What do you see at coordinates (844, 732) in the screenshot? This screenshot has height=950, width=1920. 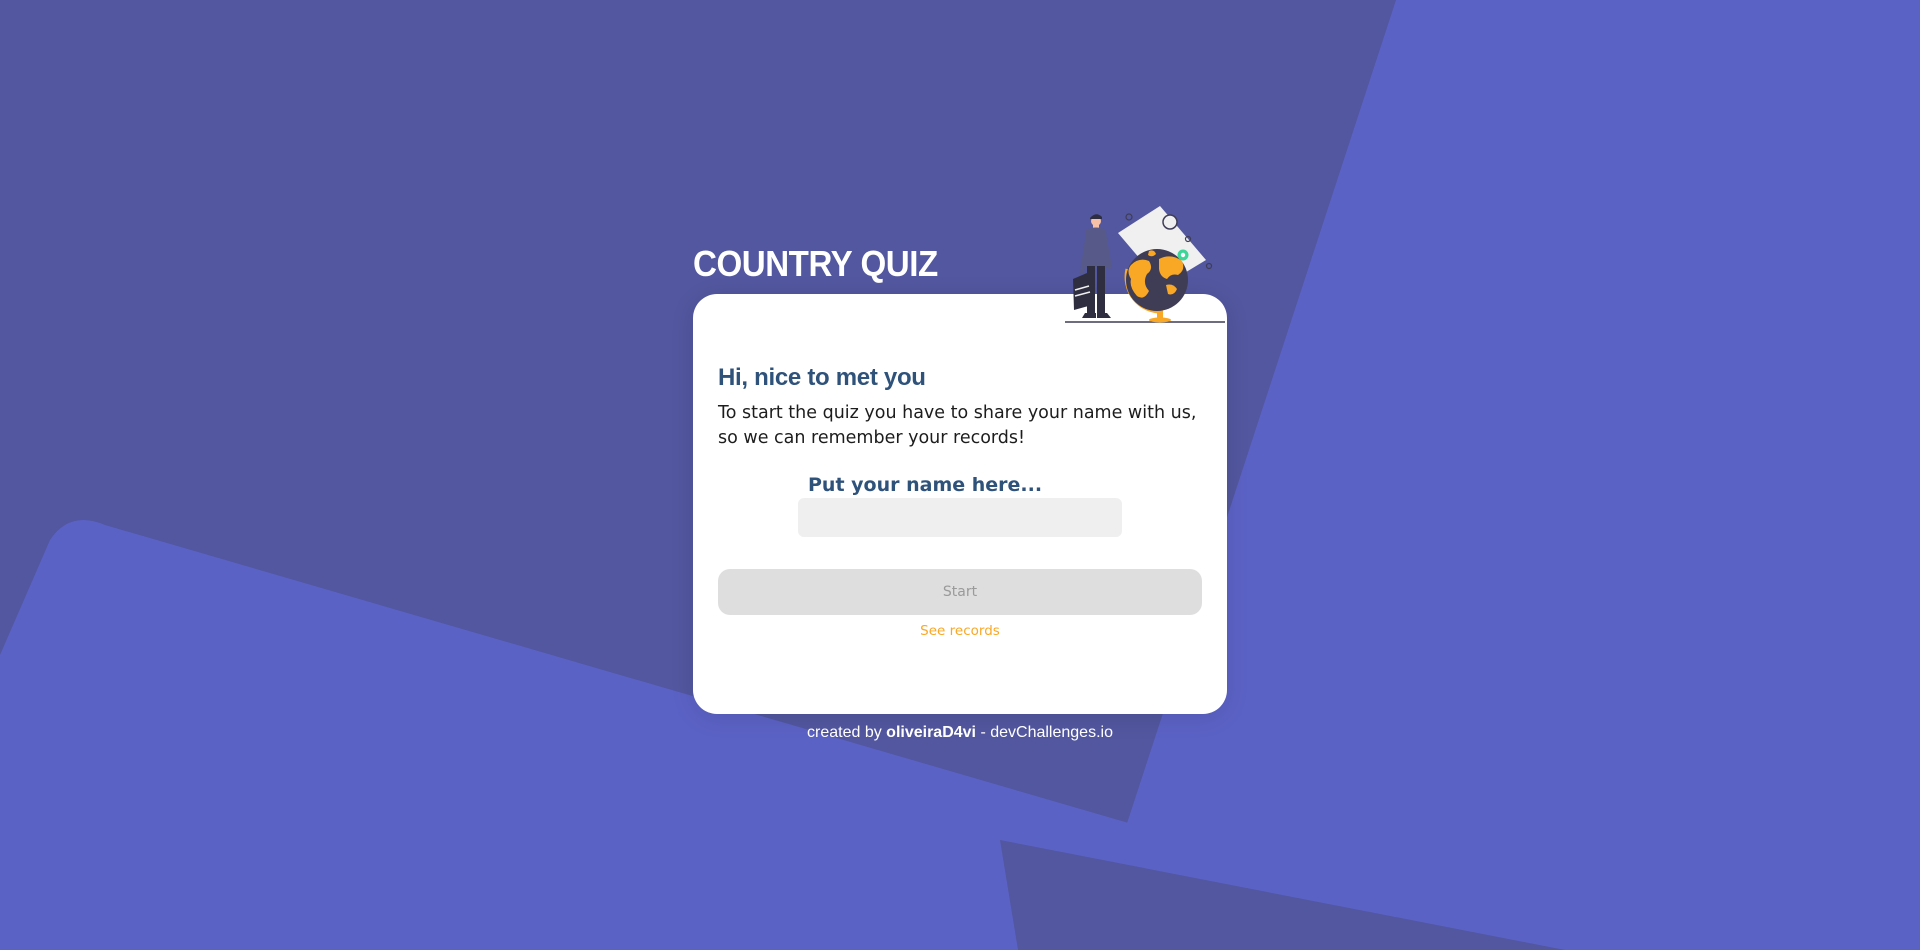 I see `footer-prefix: created by` at bounding box center [844, 732].